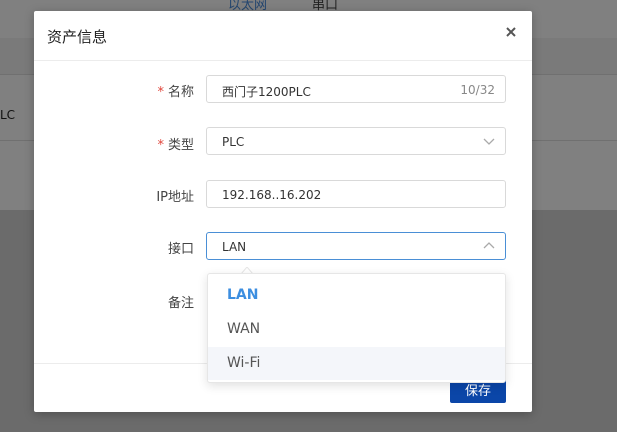 This screenshot has height=432, width=617. Describe the element at coordinates (477, 90) in the screenshot. I see `name-char-count: 10/32` at that location.